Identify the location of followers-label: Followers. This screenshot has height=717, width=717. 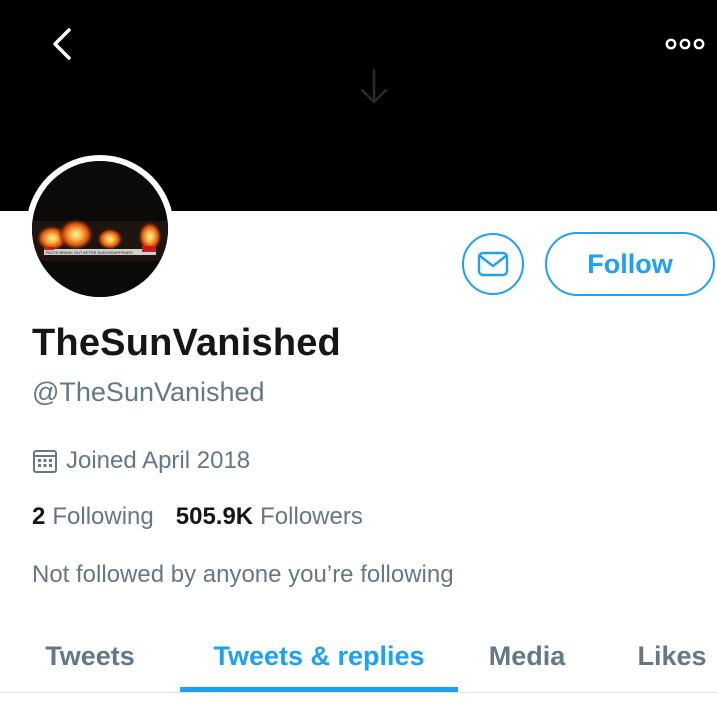
(311, 516).